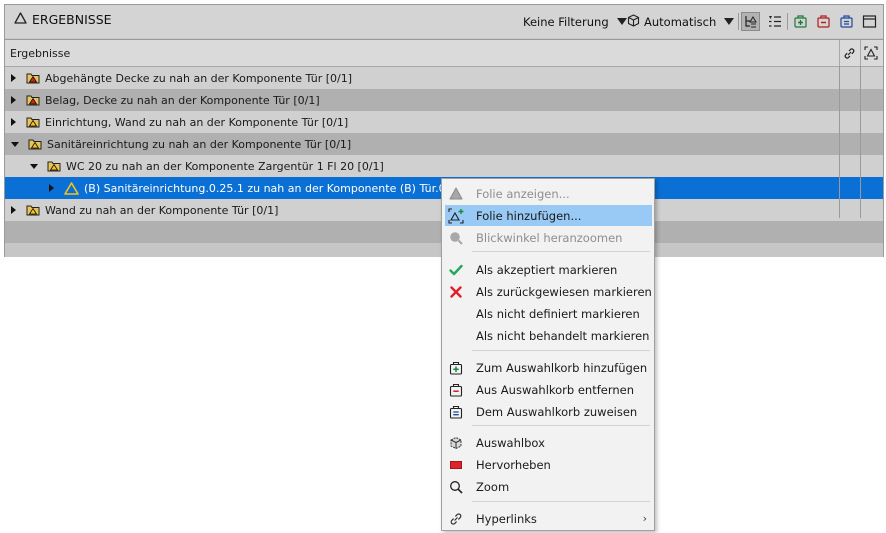  Describe the element at coordinates (548, 518) in the screenshot. I see `menu-item-hyperlinks: Hyperlinks ›` at that location.